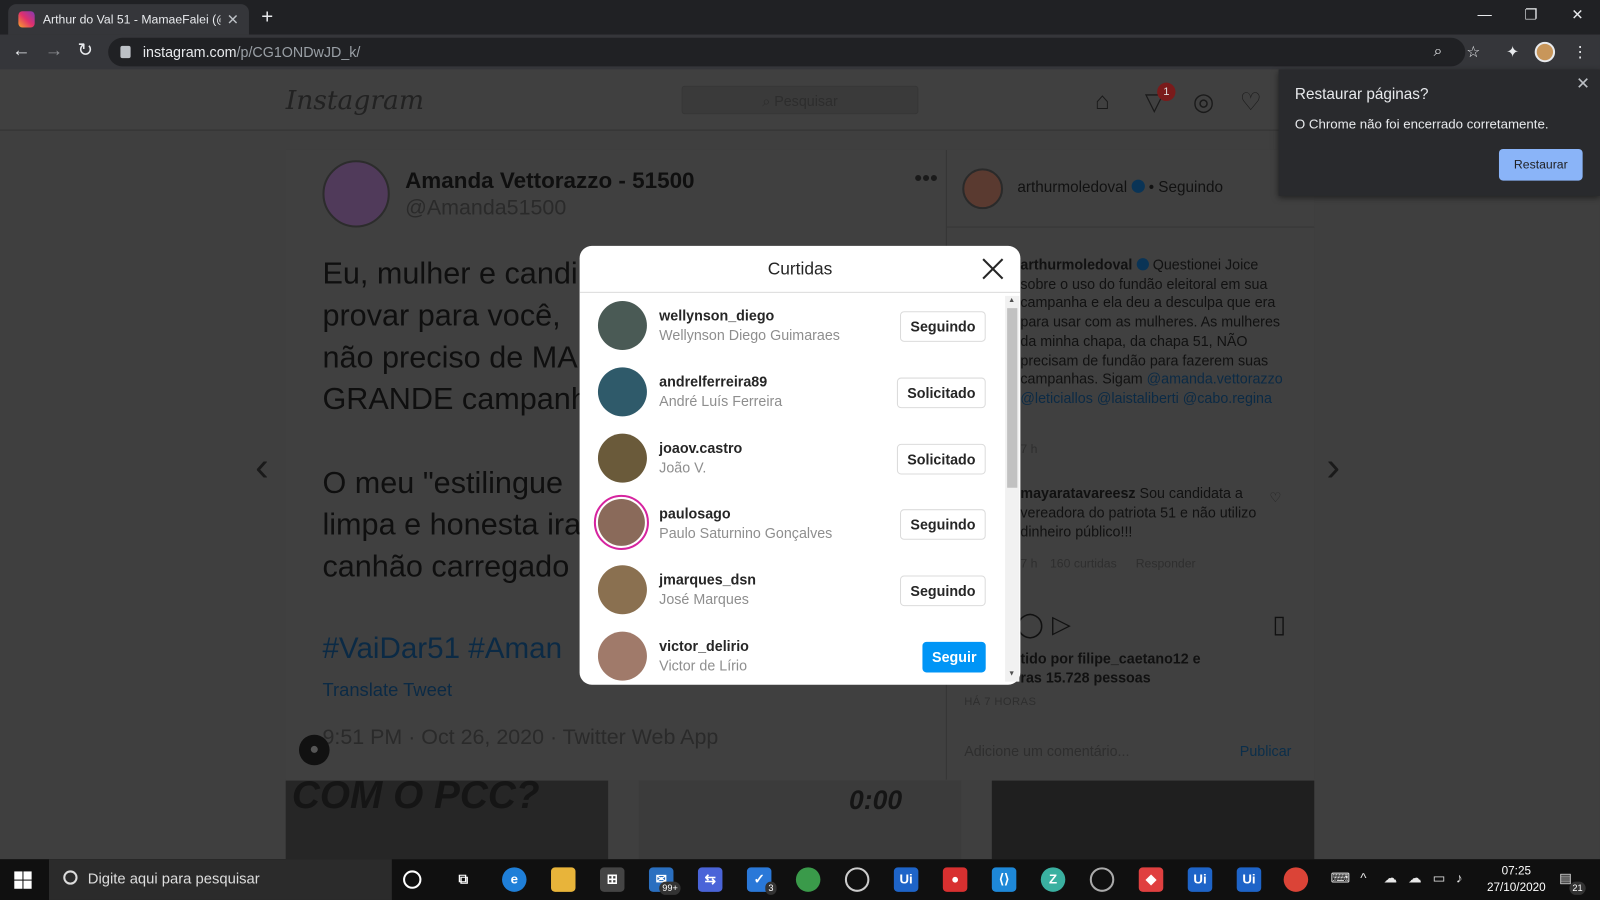  What do you see at coordinates (954, 657) in the screenshot?
I see `follow-button: Seguir` at bounding box center [954, 657].